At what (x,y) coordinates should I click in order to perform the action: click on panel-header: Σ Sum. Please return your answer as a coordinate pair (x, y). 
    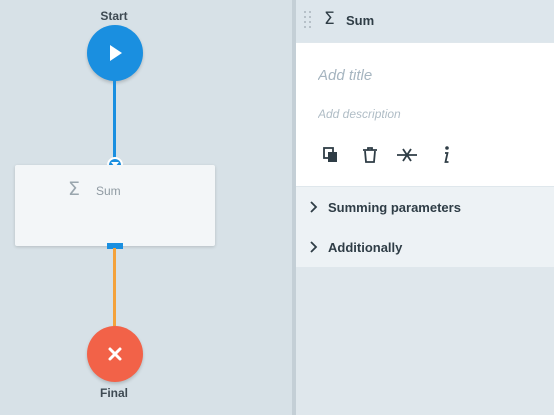
    Looking at the image, I should click on (425, 21).